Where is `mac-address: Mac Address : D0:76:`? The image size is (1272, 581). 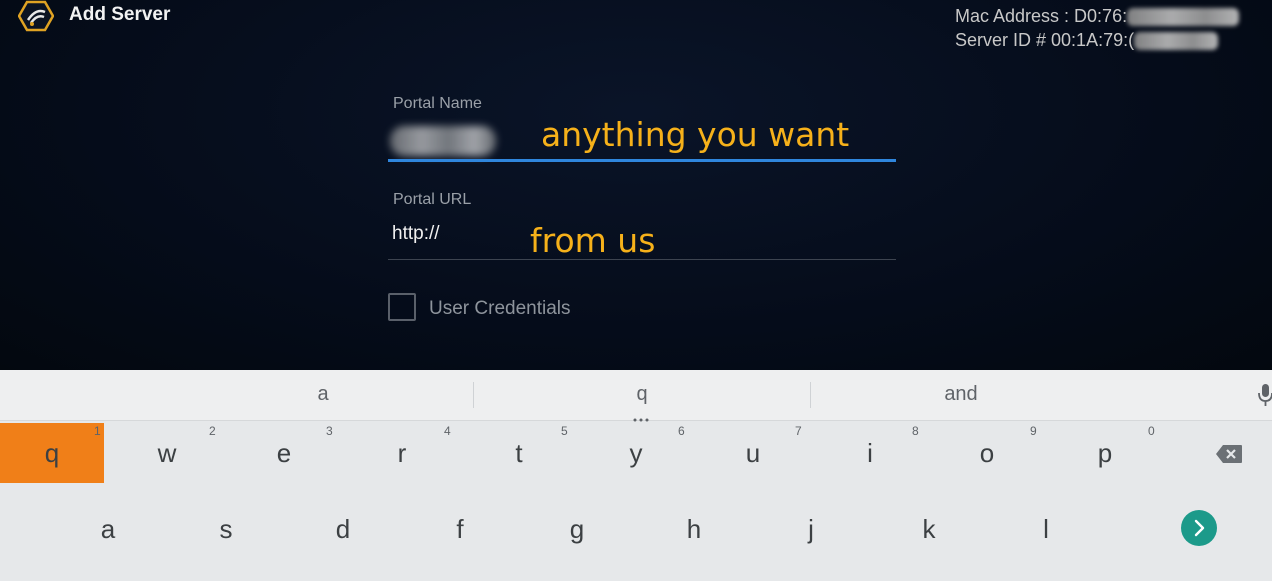 mac-address: Mac Address : D0:76: is located at coordinates (1097, 16).